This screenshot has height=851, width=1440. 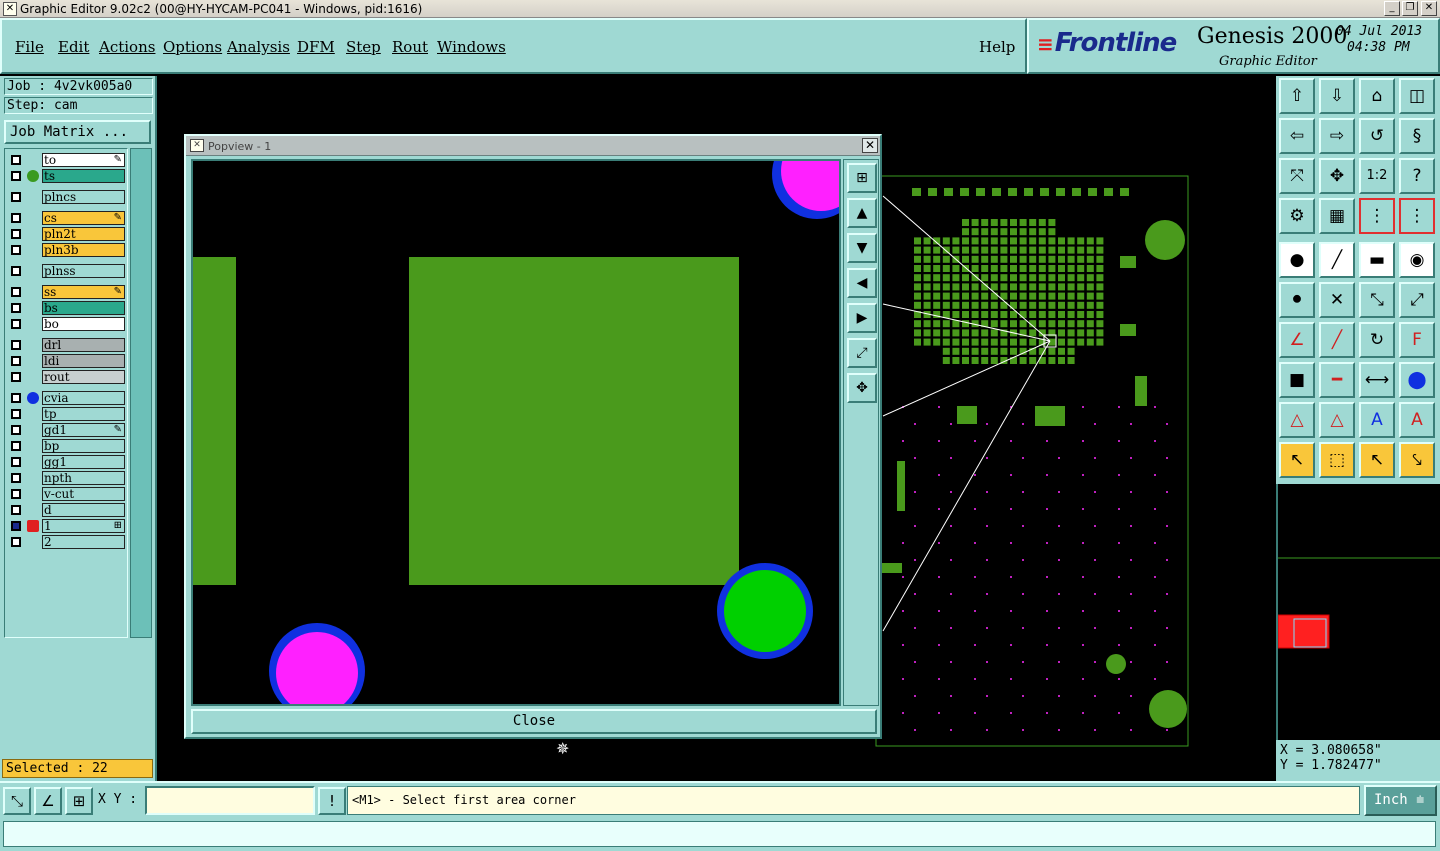 What do you see at coordinates (1297, 96) in the screenshot?
I see `pan-up-tool-icon: ⇧` at bounding box center [1297, 96].